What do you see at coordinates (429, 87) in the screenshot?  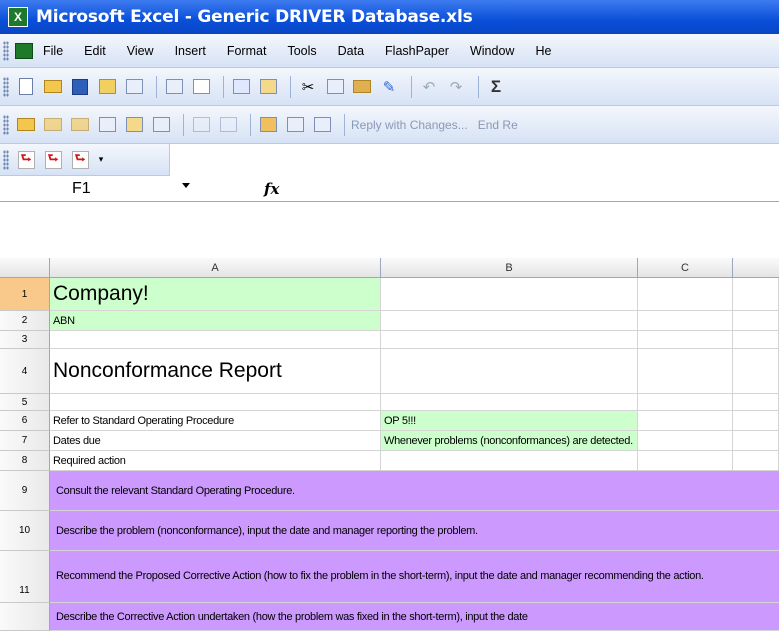 I see `undo-icon: ↶` at bounding box center [429, 87].